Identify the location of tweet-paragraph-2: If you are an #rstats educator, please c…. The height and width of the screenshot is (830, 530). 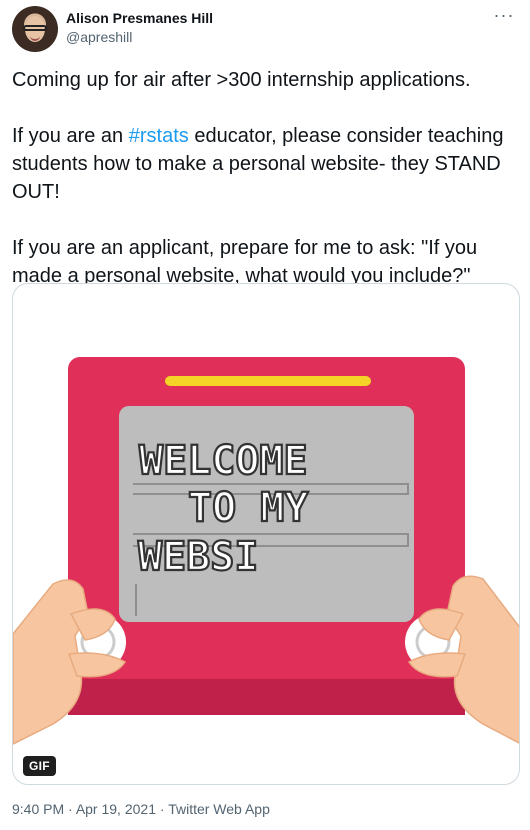
(265, 164).